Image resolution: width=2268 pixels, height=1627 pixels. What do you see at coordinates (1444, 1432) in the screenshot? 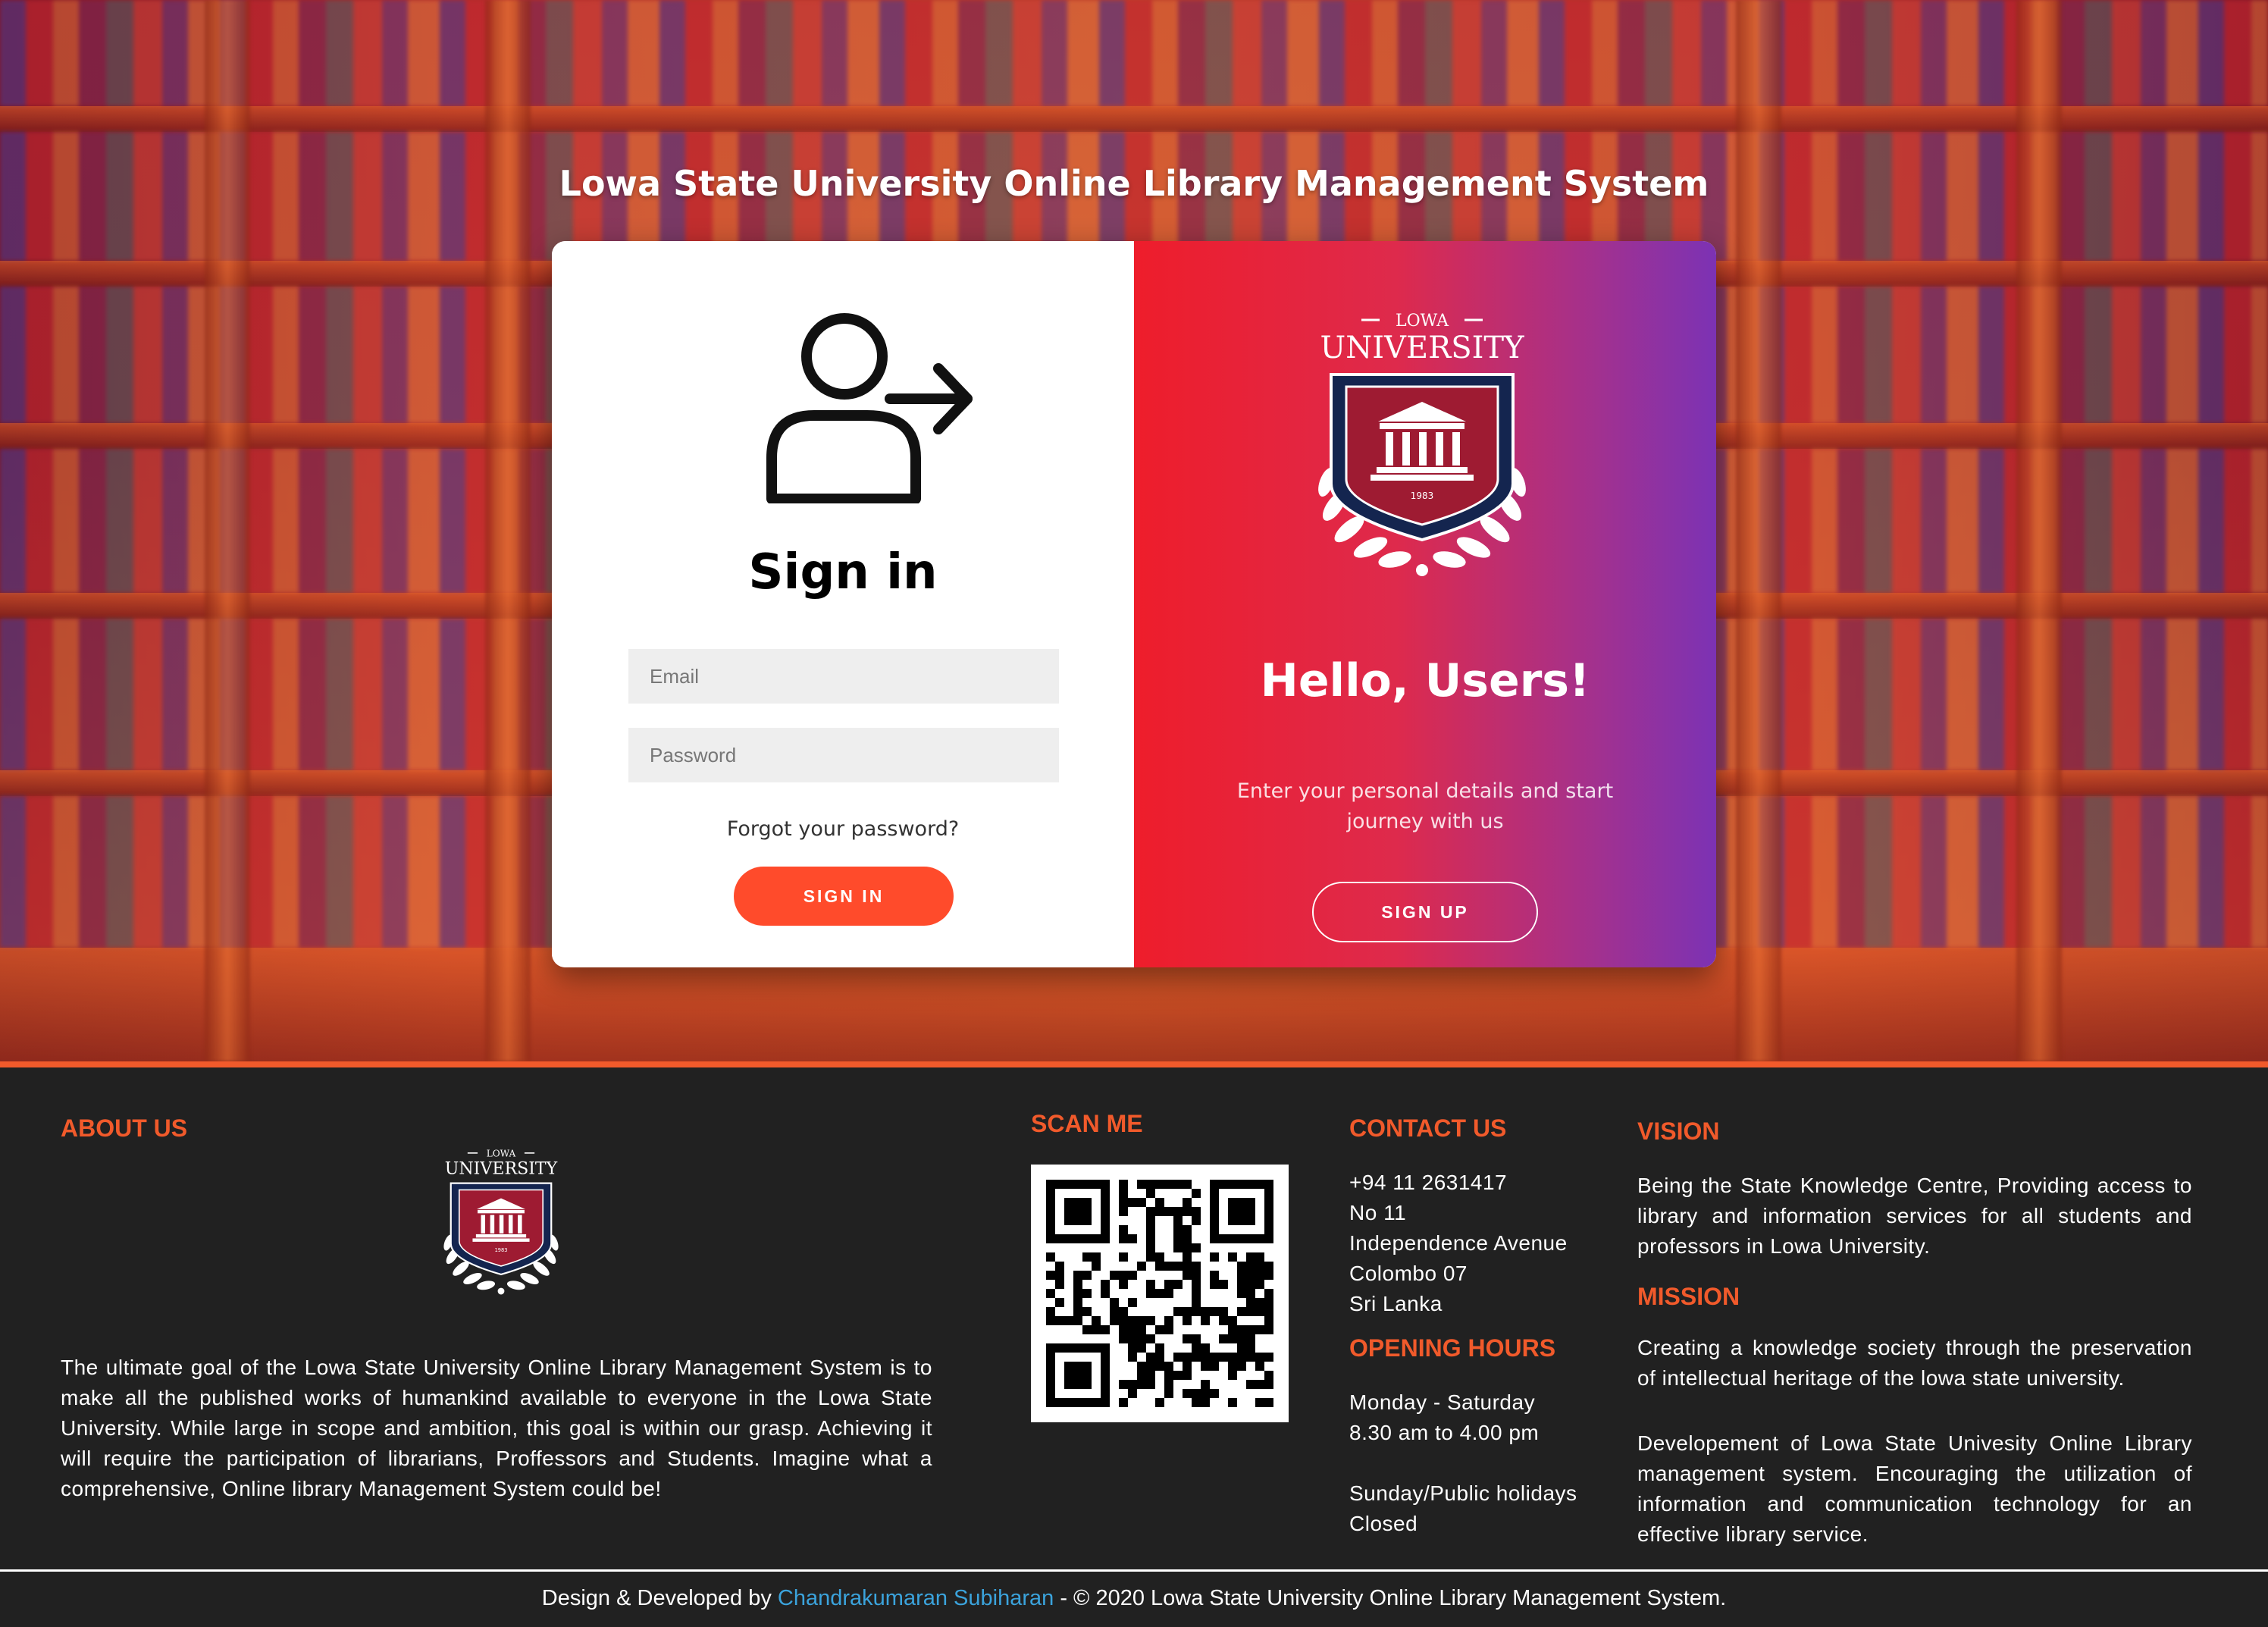
I see `weekday-time: 8.30 am to 4.00 pm` at bounding box center [1444, 1432].